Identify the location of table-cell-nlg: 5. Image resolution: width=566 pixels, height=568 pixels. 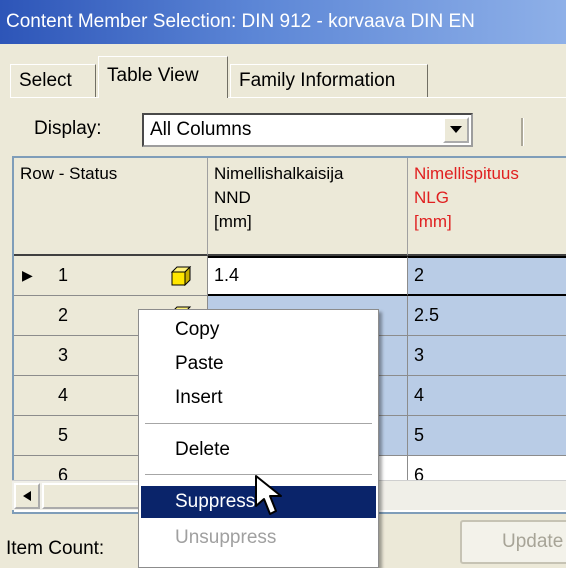
(487, 436).